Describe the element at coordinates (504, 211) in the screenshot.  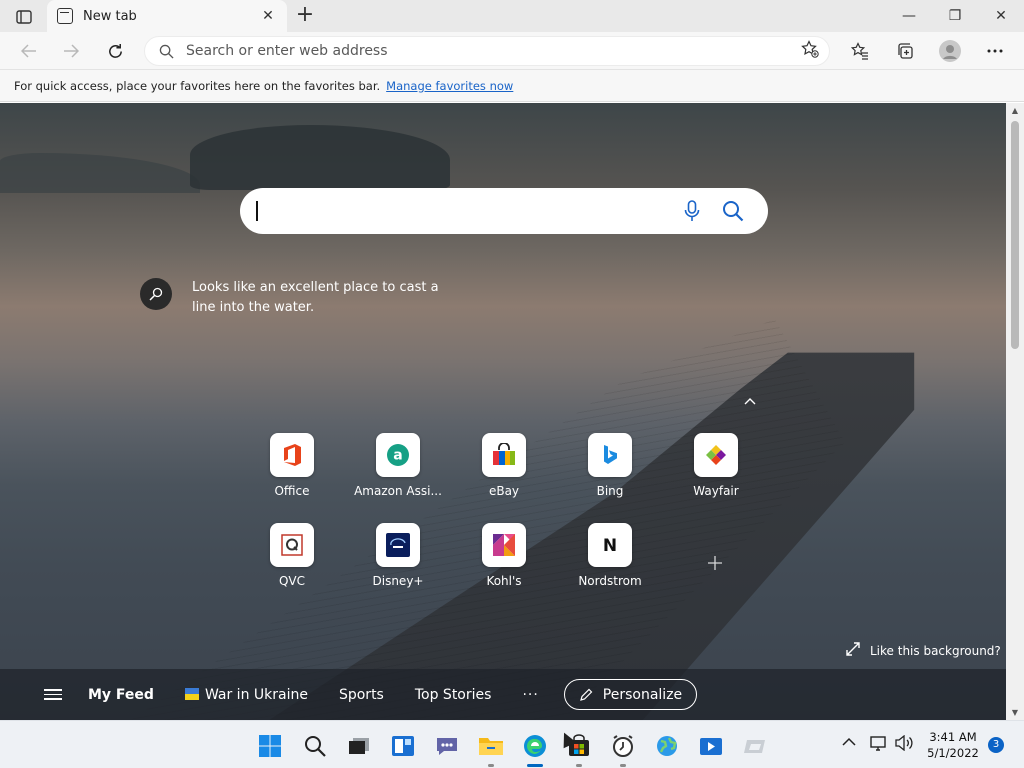
I see `web-search-box` at that location.